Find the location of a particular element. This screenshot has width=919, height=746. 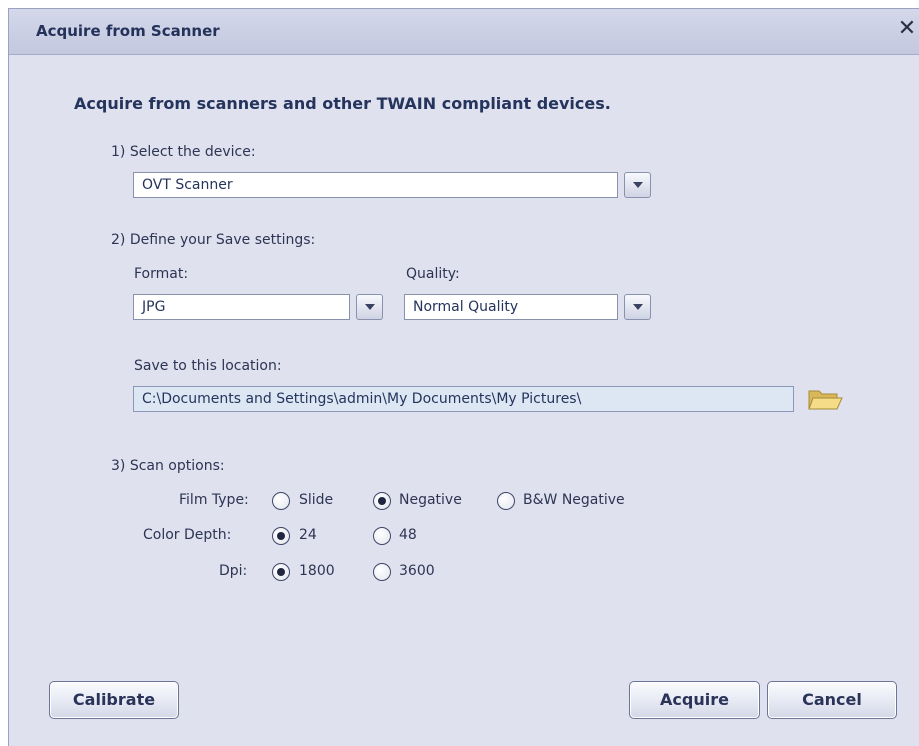

device-dropdown-button is located at coordinates (637, 185).